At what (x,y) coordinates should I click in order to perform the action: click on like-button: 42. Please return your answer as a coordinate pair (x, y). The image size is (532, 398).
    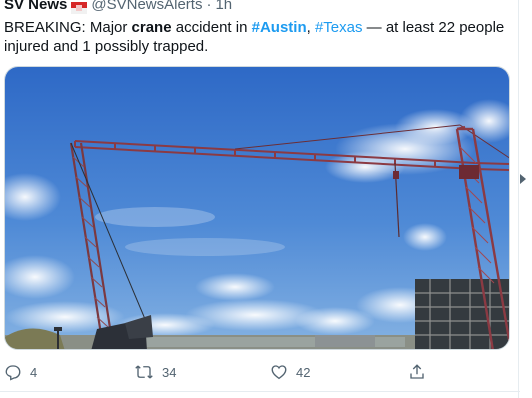
    Looking at the image, I should click on (290, 372).